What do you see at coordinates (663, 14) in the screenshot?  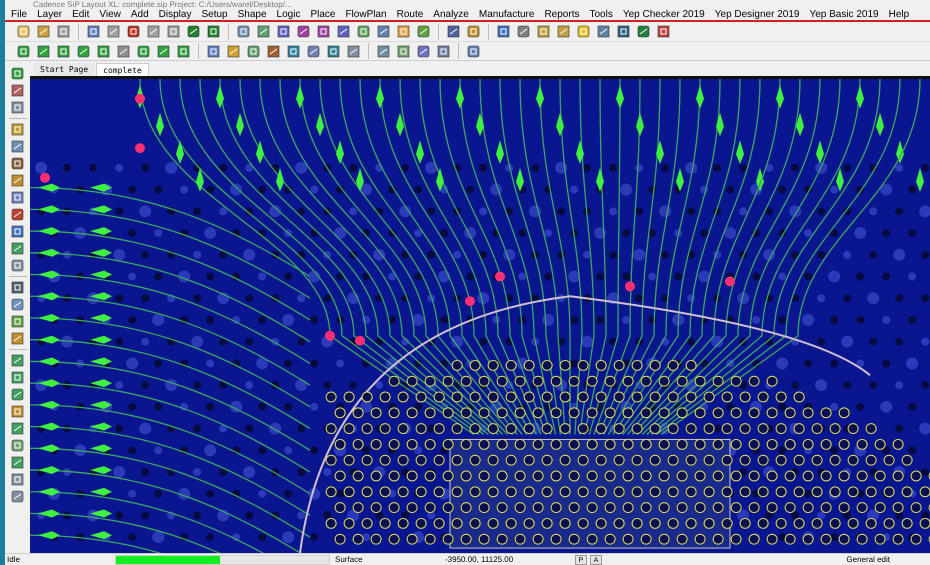 I see `menu-item: Yep Checker 2019` at bounding box center [663, 14].